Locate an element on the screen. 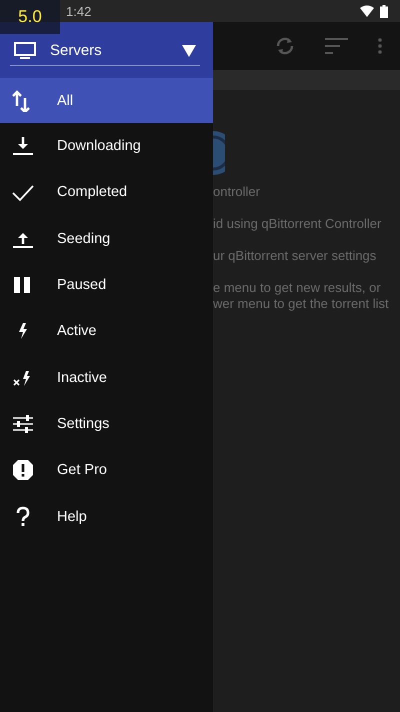 Image resolution: width=400 pixels, height=712 pixels. dropdown-arrow-icon is located at coordinates (189, 50).